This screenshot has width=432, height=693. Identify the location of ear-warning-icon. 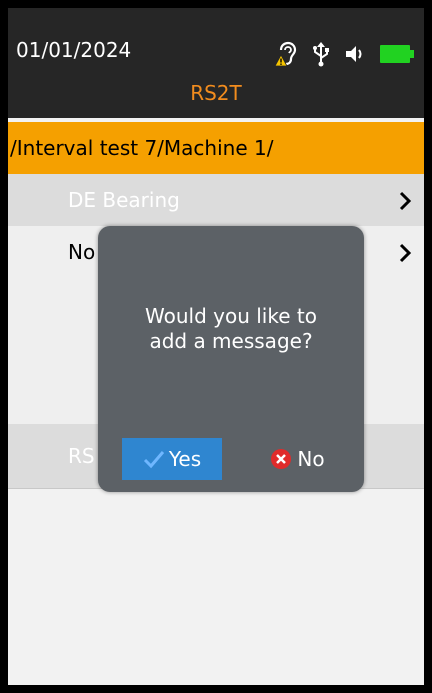
(286, 54).